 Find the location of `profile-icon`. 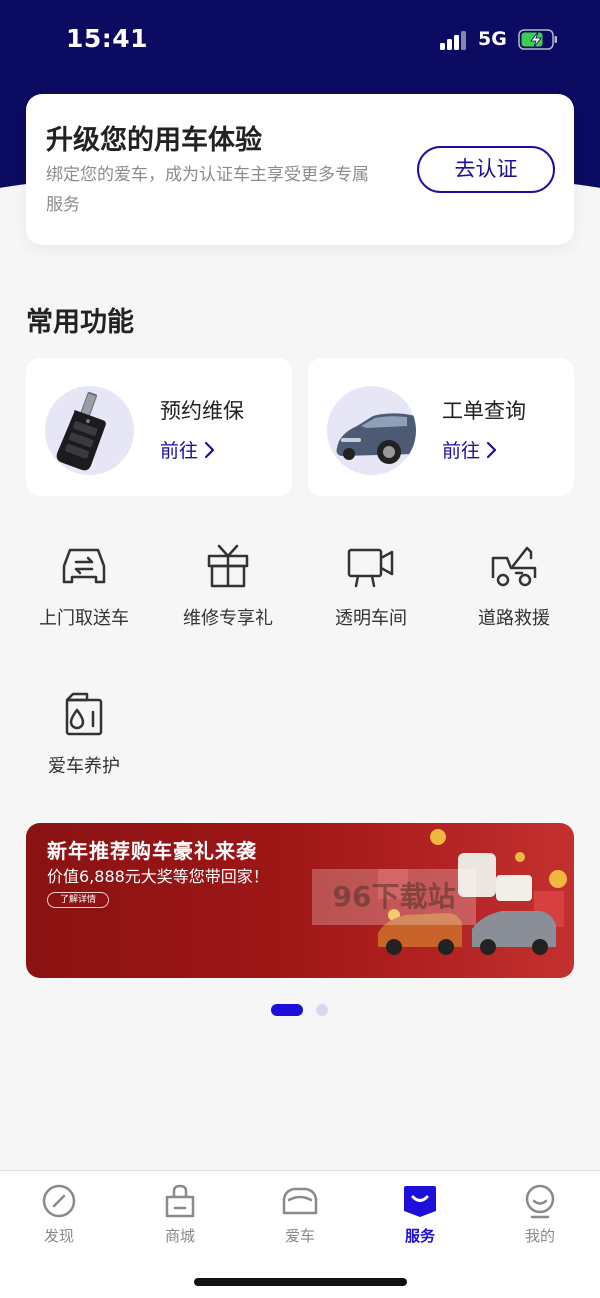

profile-icon is located at coordinates (540, 1201).